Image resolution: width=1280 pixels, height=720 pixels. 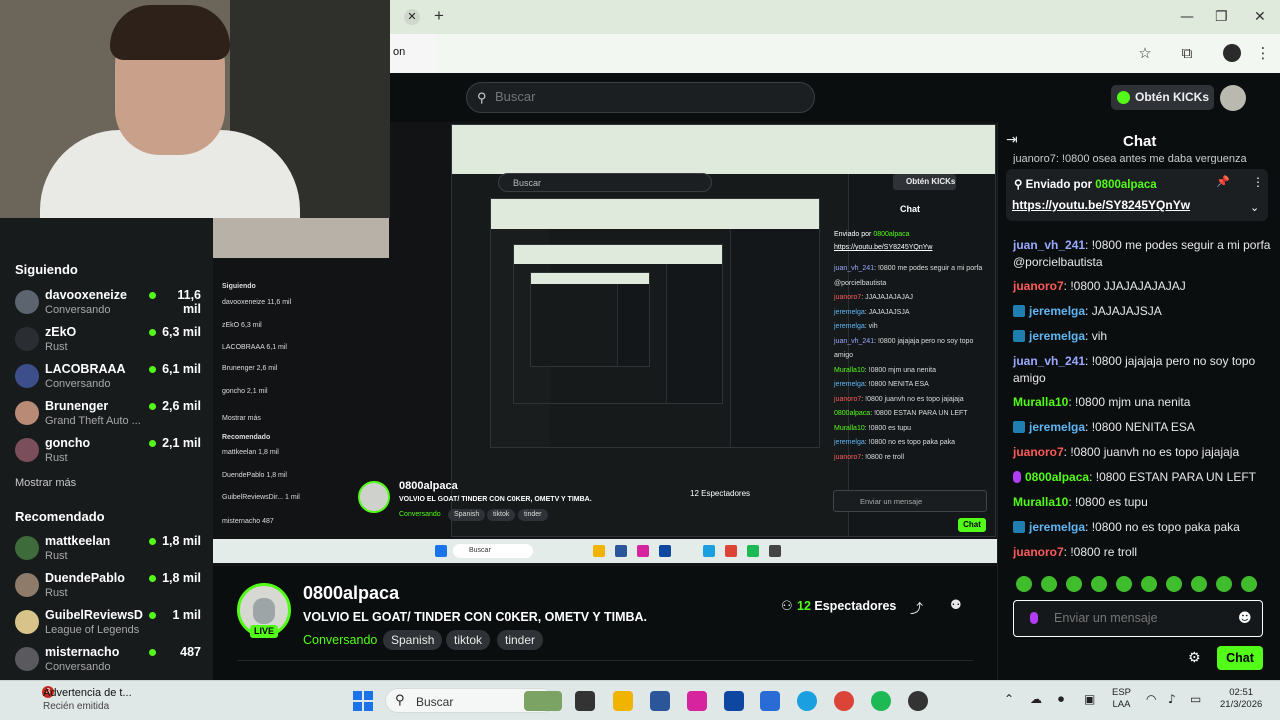 I want to click on inner-sidebar-item: Recomendado, so click(x=246, y=437).